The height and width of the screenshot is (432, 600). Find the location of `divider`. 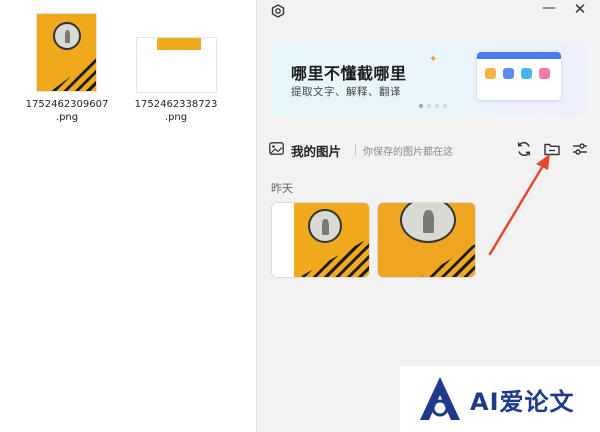

divider is located at coordinates (355, 150).